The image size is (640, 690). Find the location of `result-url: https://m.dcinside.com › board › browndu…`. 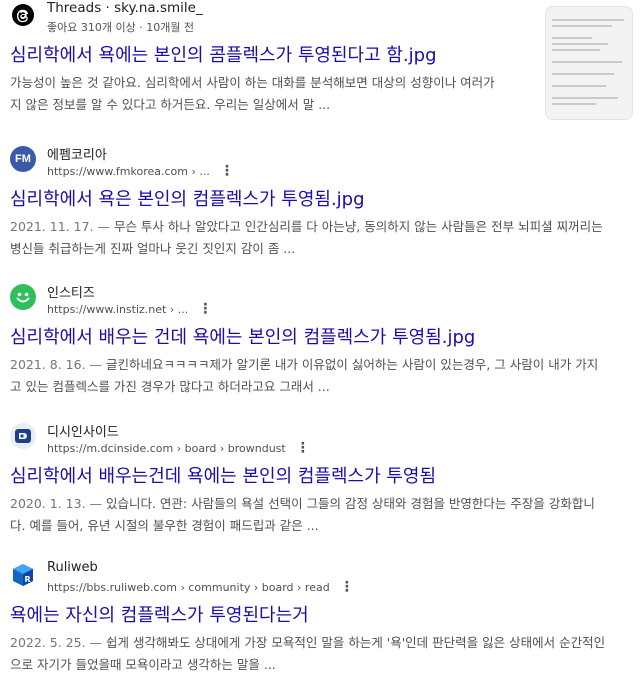

result-url: https://m.dcinside.com › board › browndu… is located at coordinates (178, 448).